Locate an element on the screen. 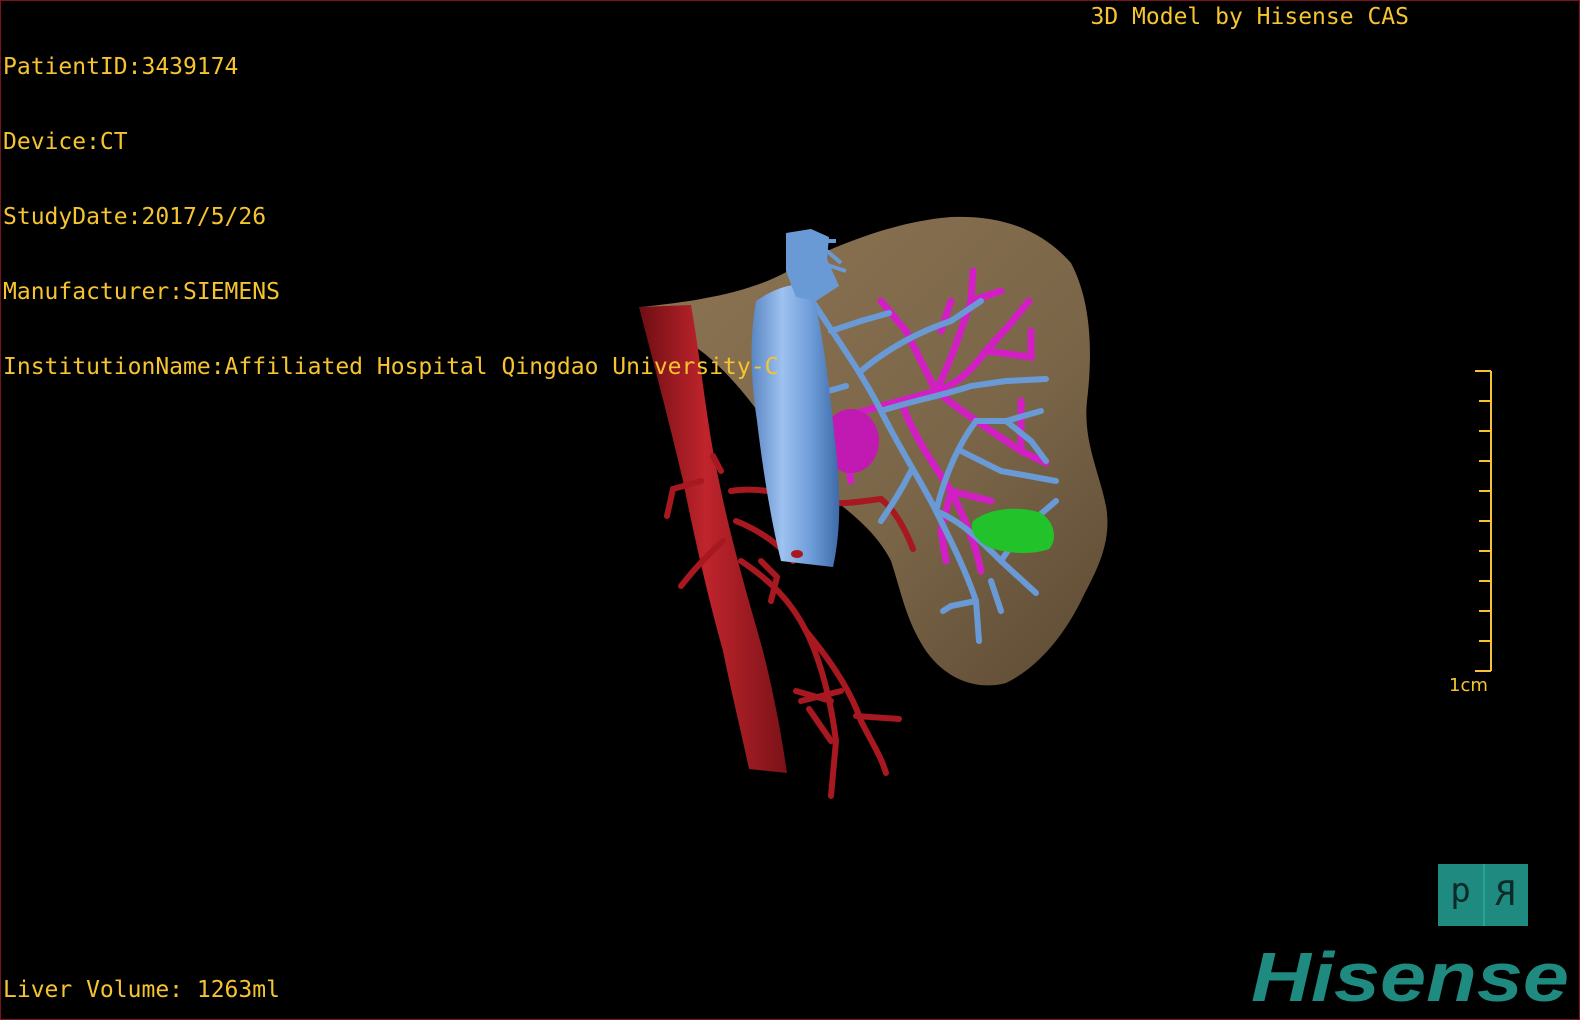  manufacturer: Manufacturer:SIEMENS is located at coordinates (141, 292).